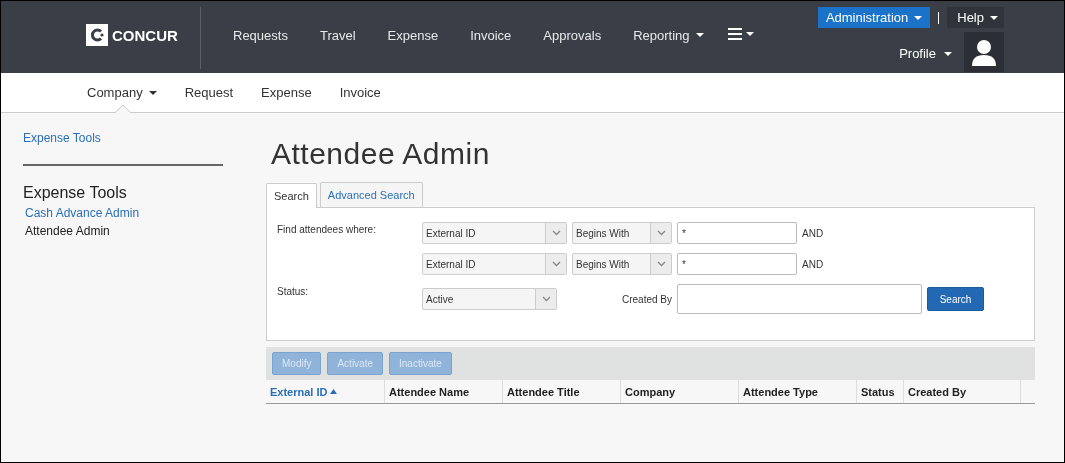 This screenshot has height=463, width=1065. I want to click on help-menu: Help, so click(975, 17).